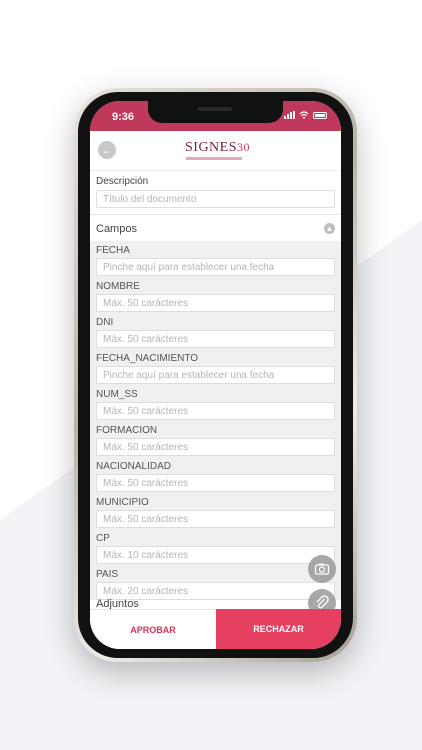  I want to click on num-ss-input: Máx. 50 carácteres, so click(215, 411).